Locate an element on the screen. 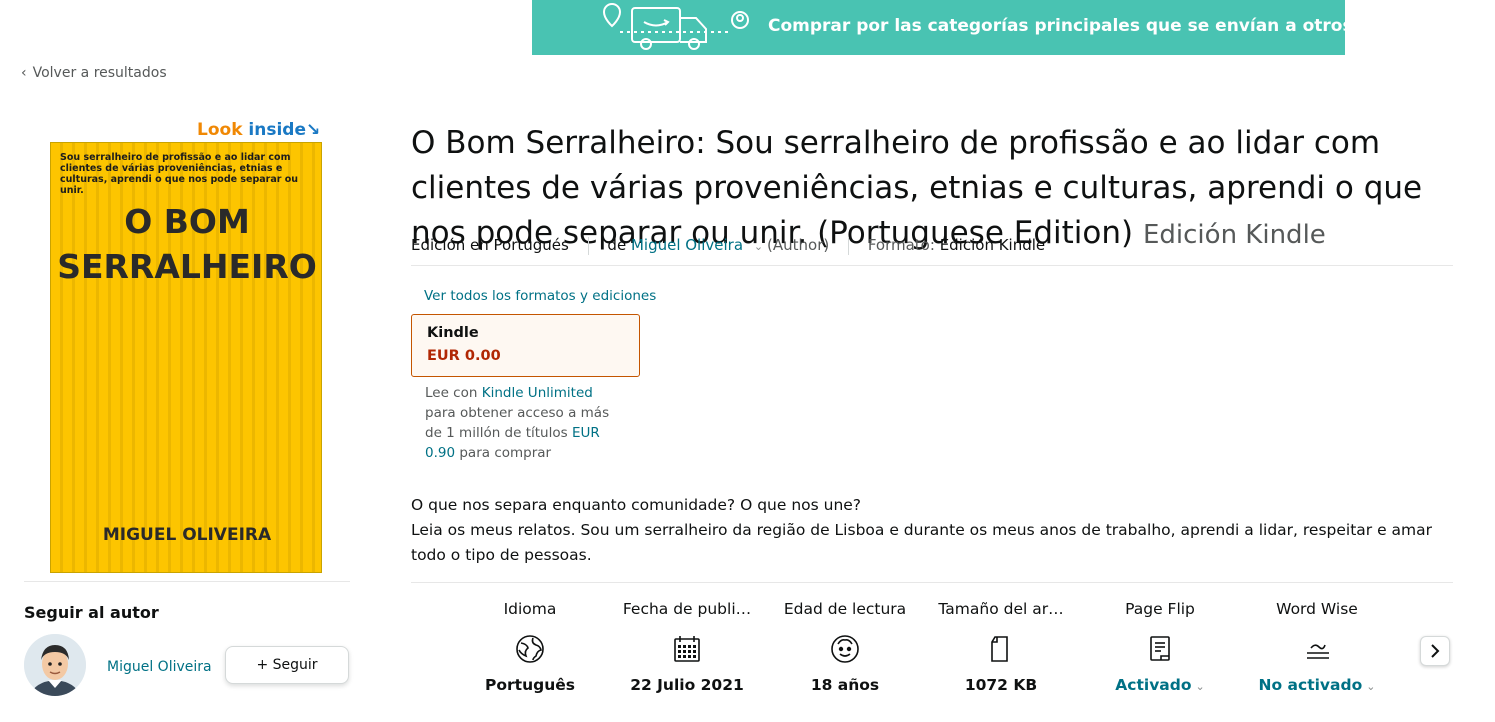  ku-prefix: Lee con is located at coordinates (451, 393).